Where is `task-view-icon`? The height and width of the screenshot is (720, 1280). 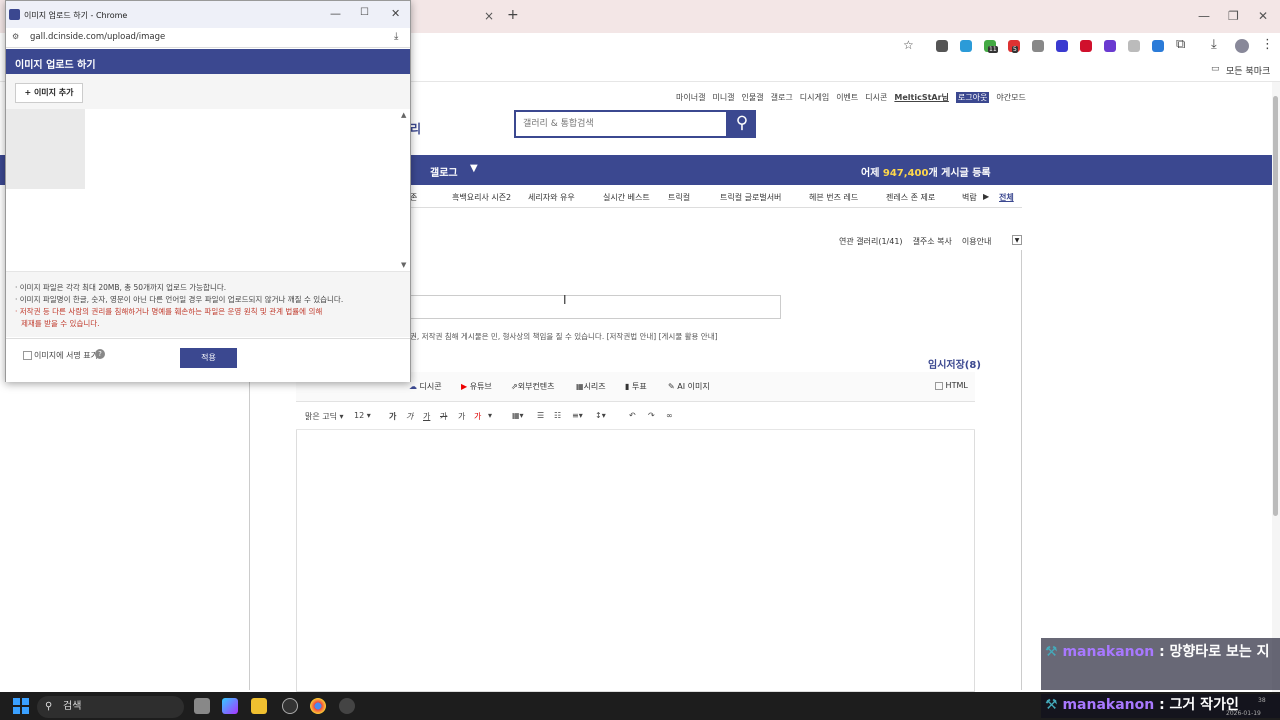
task-view-icon is located at coordinates (202, 706).